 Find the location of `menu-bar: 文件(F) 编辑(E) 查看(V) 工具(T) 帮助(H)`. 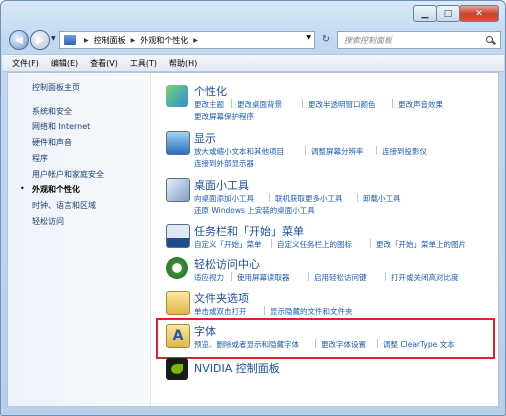

menu-bar: 文件(F) 编辑(E) 查看(V) 工具(T) 帮助(H) is located at coordinates (253, 63).